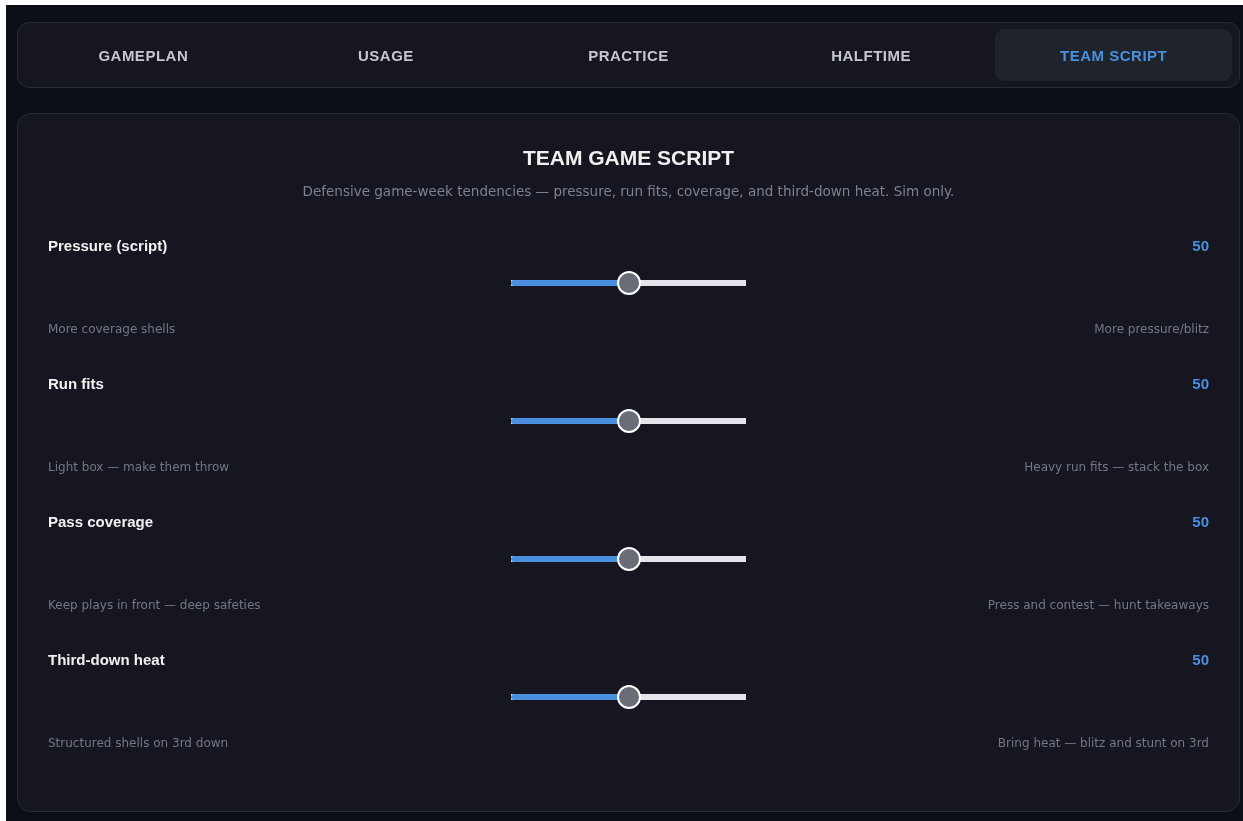 The width and height of the screenshot is (1243, 821). Describe the element at coordinates (628, 191) in the screenshot. I see `panel-subtitle: Defensive game-week tendencies — pressure, run fits, coverage, and third-down heat. Sim only.` at that location.